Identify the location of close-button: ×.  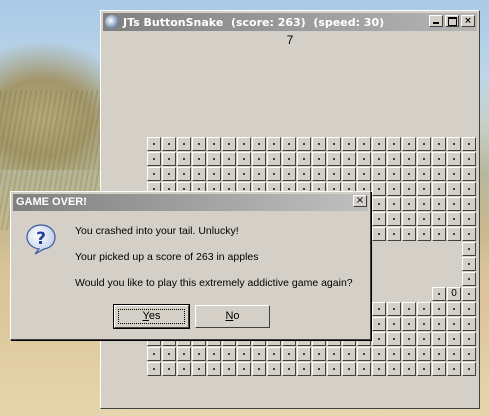
(468, 21).